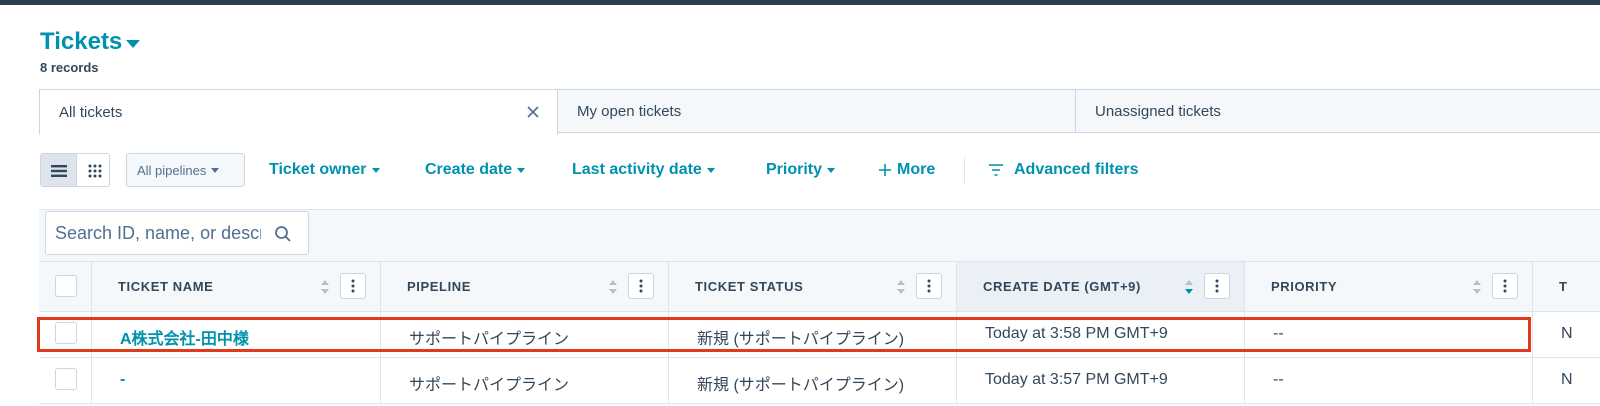  I want to click on more-filters-button: More, so click(906, 170).